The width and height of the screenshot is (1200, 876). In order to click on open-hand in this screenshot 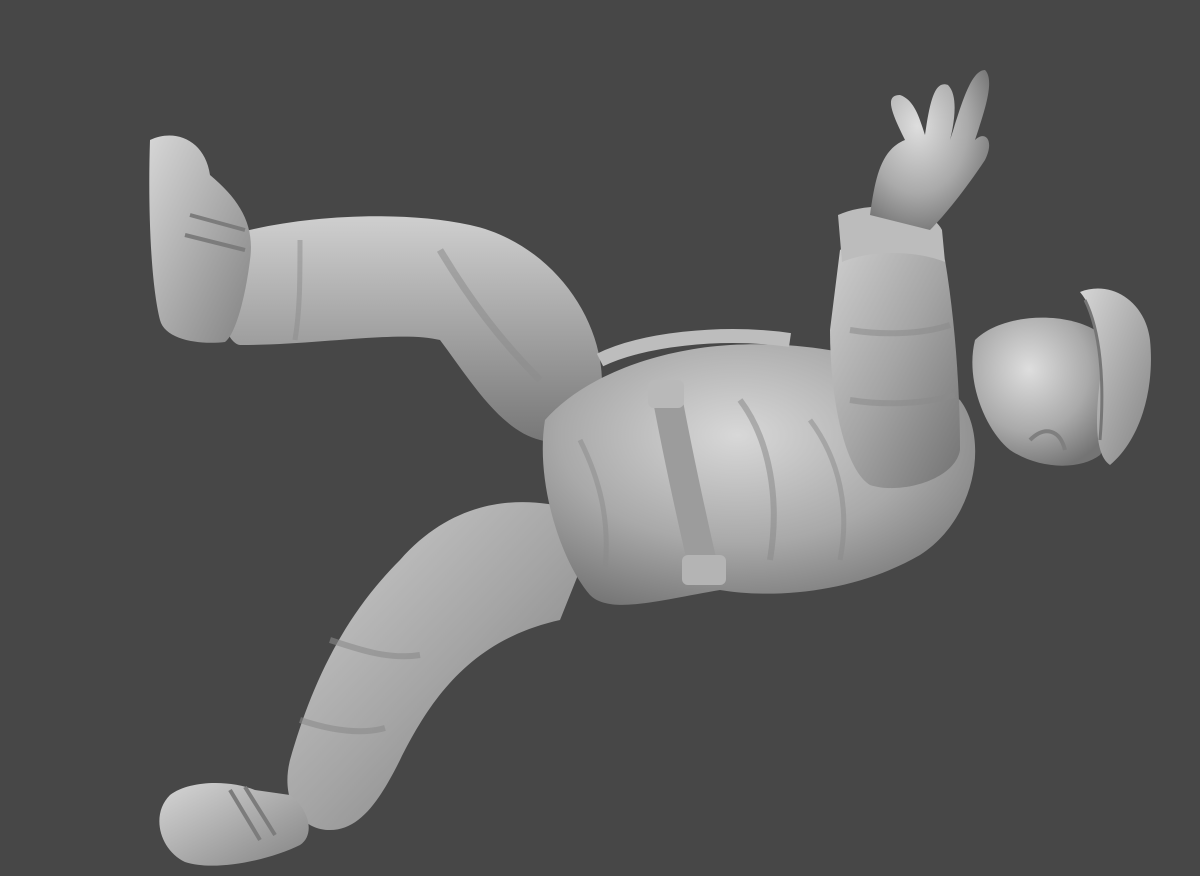, I will do `click(930, 150)`.